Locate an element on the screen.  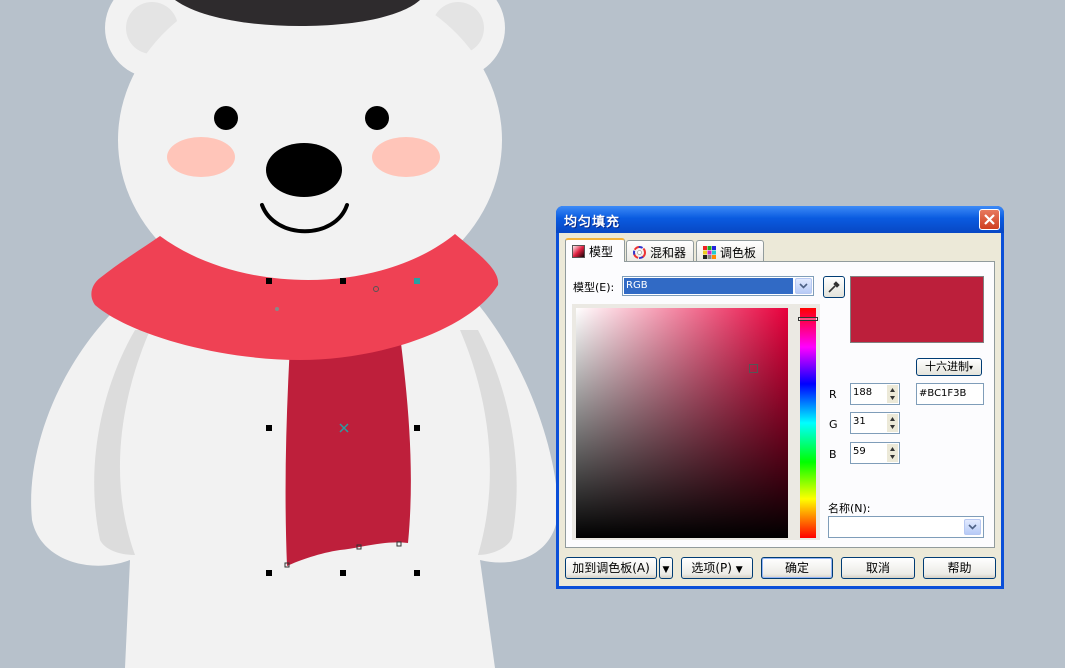
help-label: 帮助 is located at coordinates (959, 568).